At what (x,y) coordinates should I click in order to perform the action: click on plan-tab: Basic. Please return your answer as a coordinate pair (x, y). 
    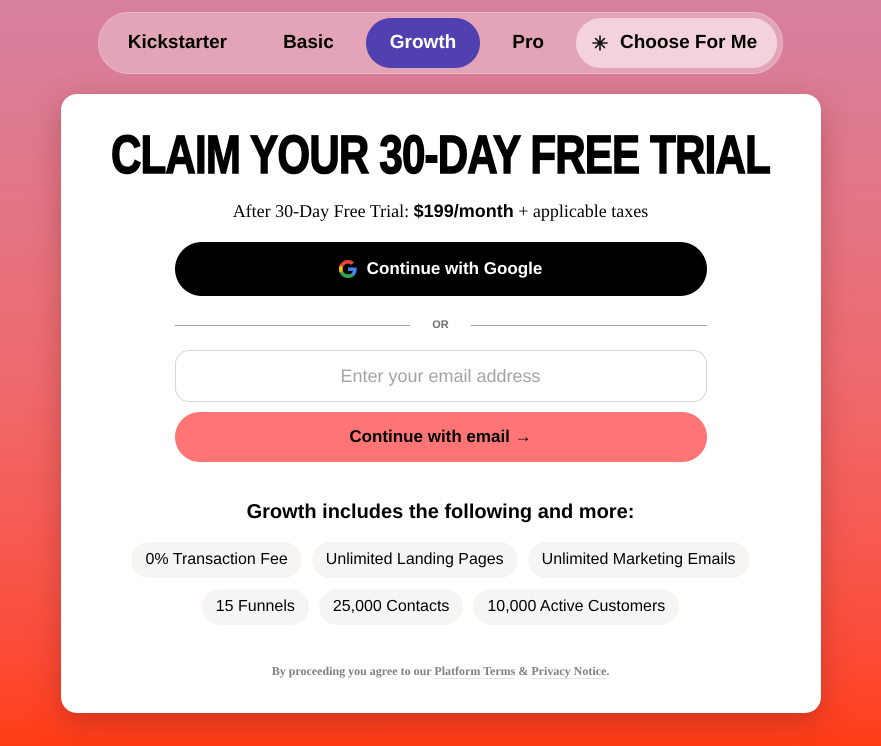
    Looking at the image, I should click on (308, 43).